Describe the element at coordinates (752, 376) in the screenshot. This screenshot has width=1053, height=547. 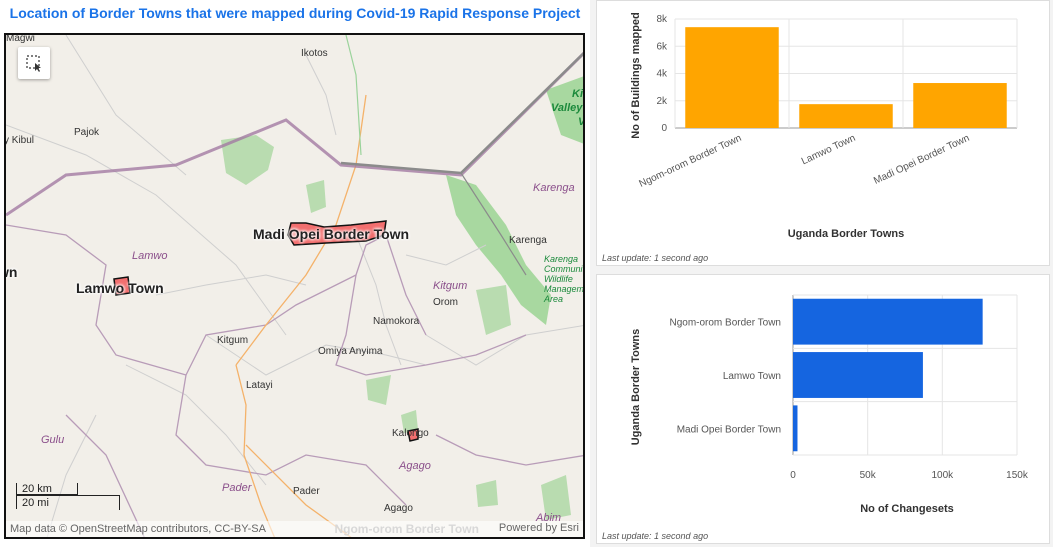
I see `y-tick-label: Lamwo Town` at that location.